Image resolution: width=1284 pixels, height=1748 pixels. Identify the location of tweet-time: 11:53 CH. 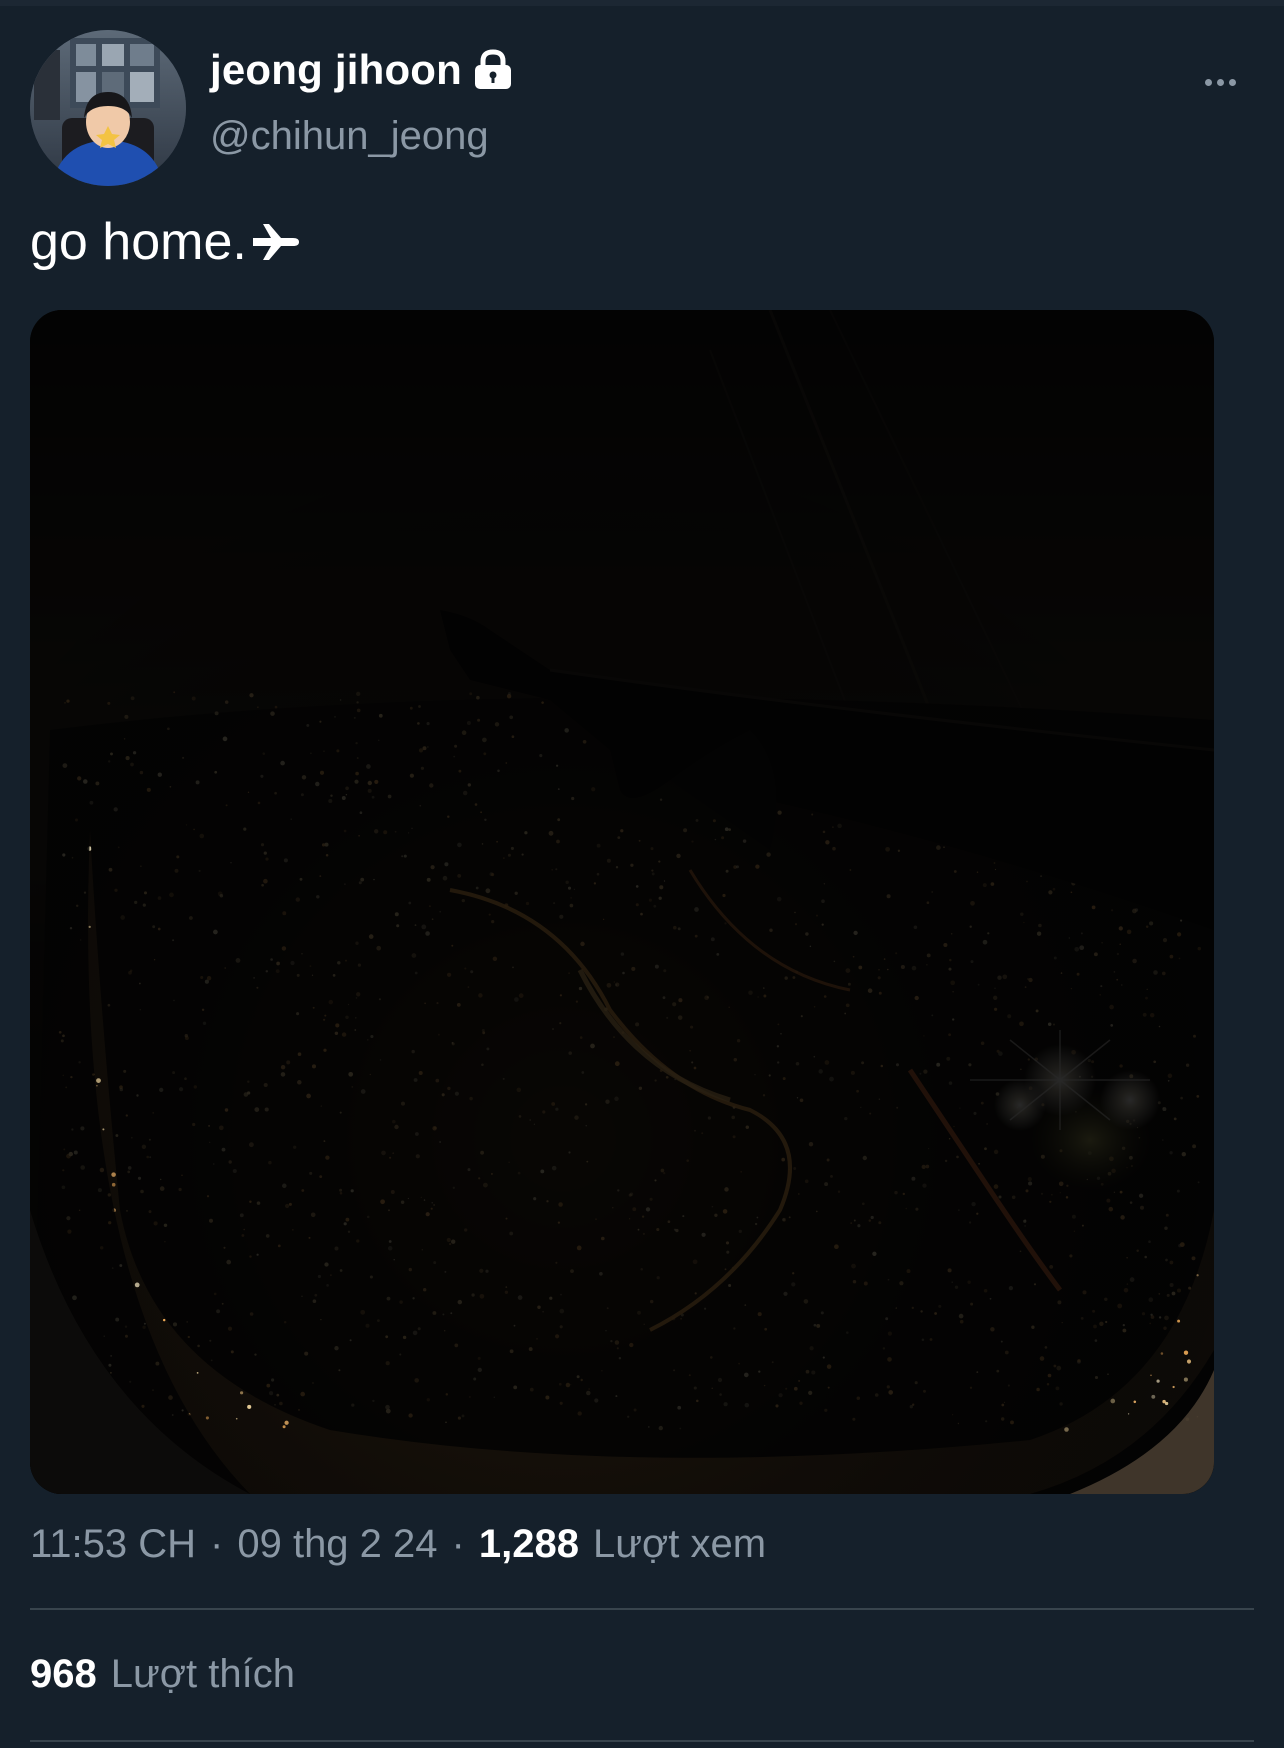
(113, 1544).